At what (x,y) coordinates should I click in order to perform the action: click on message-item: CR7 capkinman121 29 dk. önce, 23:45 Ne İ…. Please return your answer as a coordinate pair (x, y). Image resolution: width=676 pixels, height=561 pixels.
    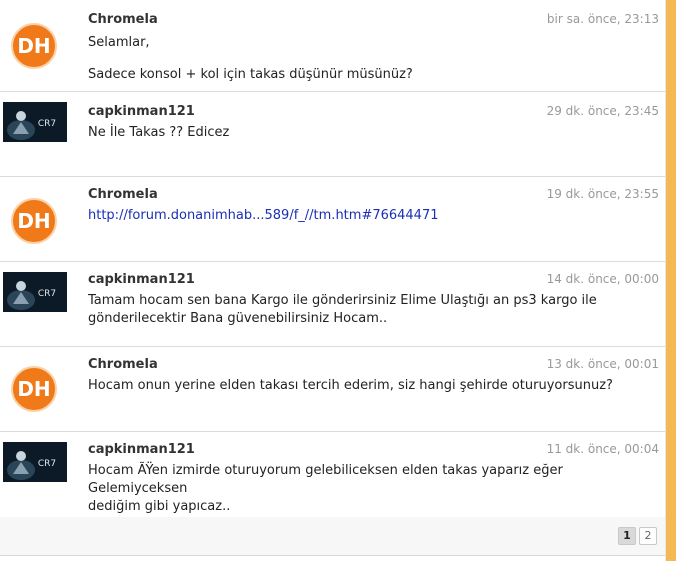
    Looking at the image, I should click on (332, 134).